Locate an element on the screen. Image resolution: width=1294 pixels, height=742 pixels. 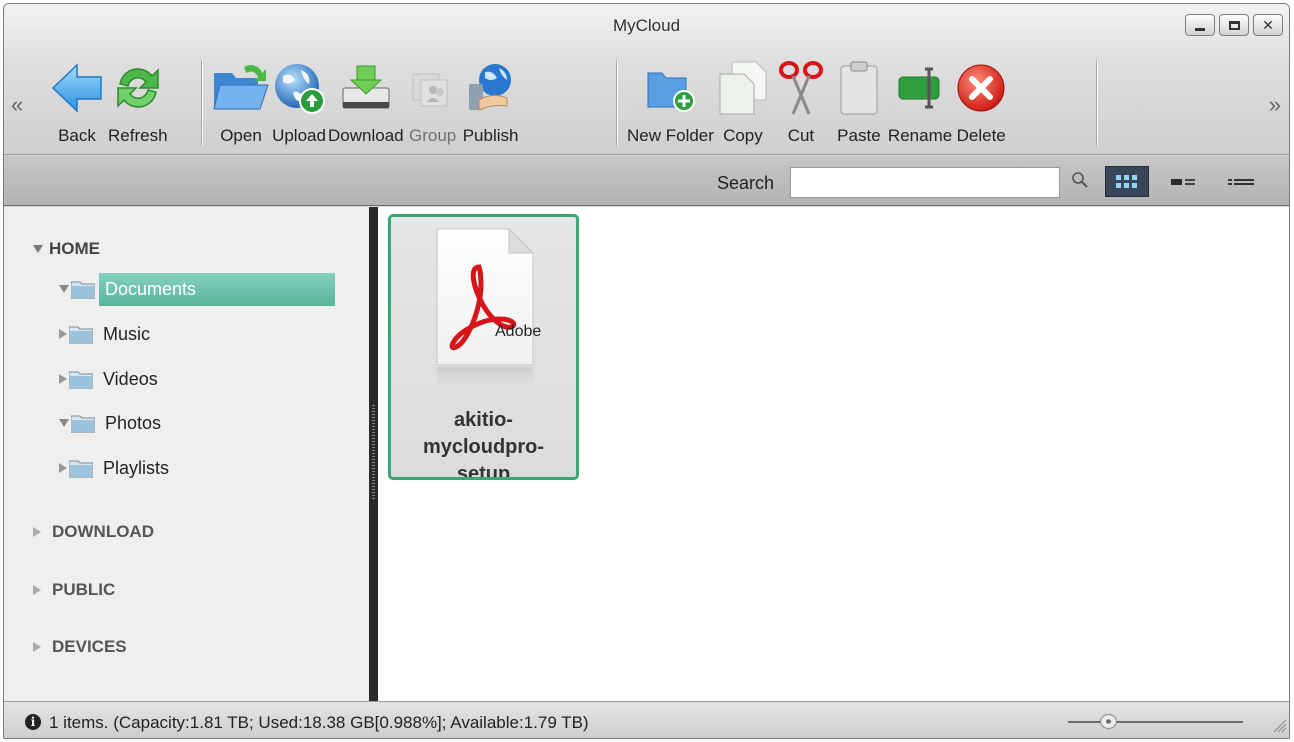
open-label: Open is located at coordinates (241, 135).